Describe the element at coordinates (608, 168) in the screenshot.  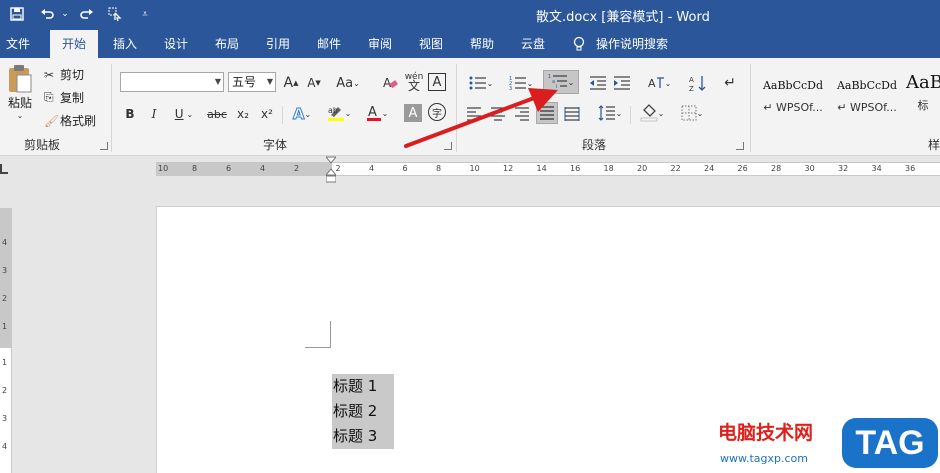
I see `ruler-number: 18` at that location.